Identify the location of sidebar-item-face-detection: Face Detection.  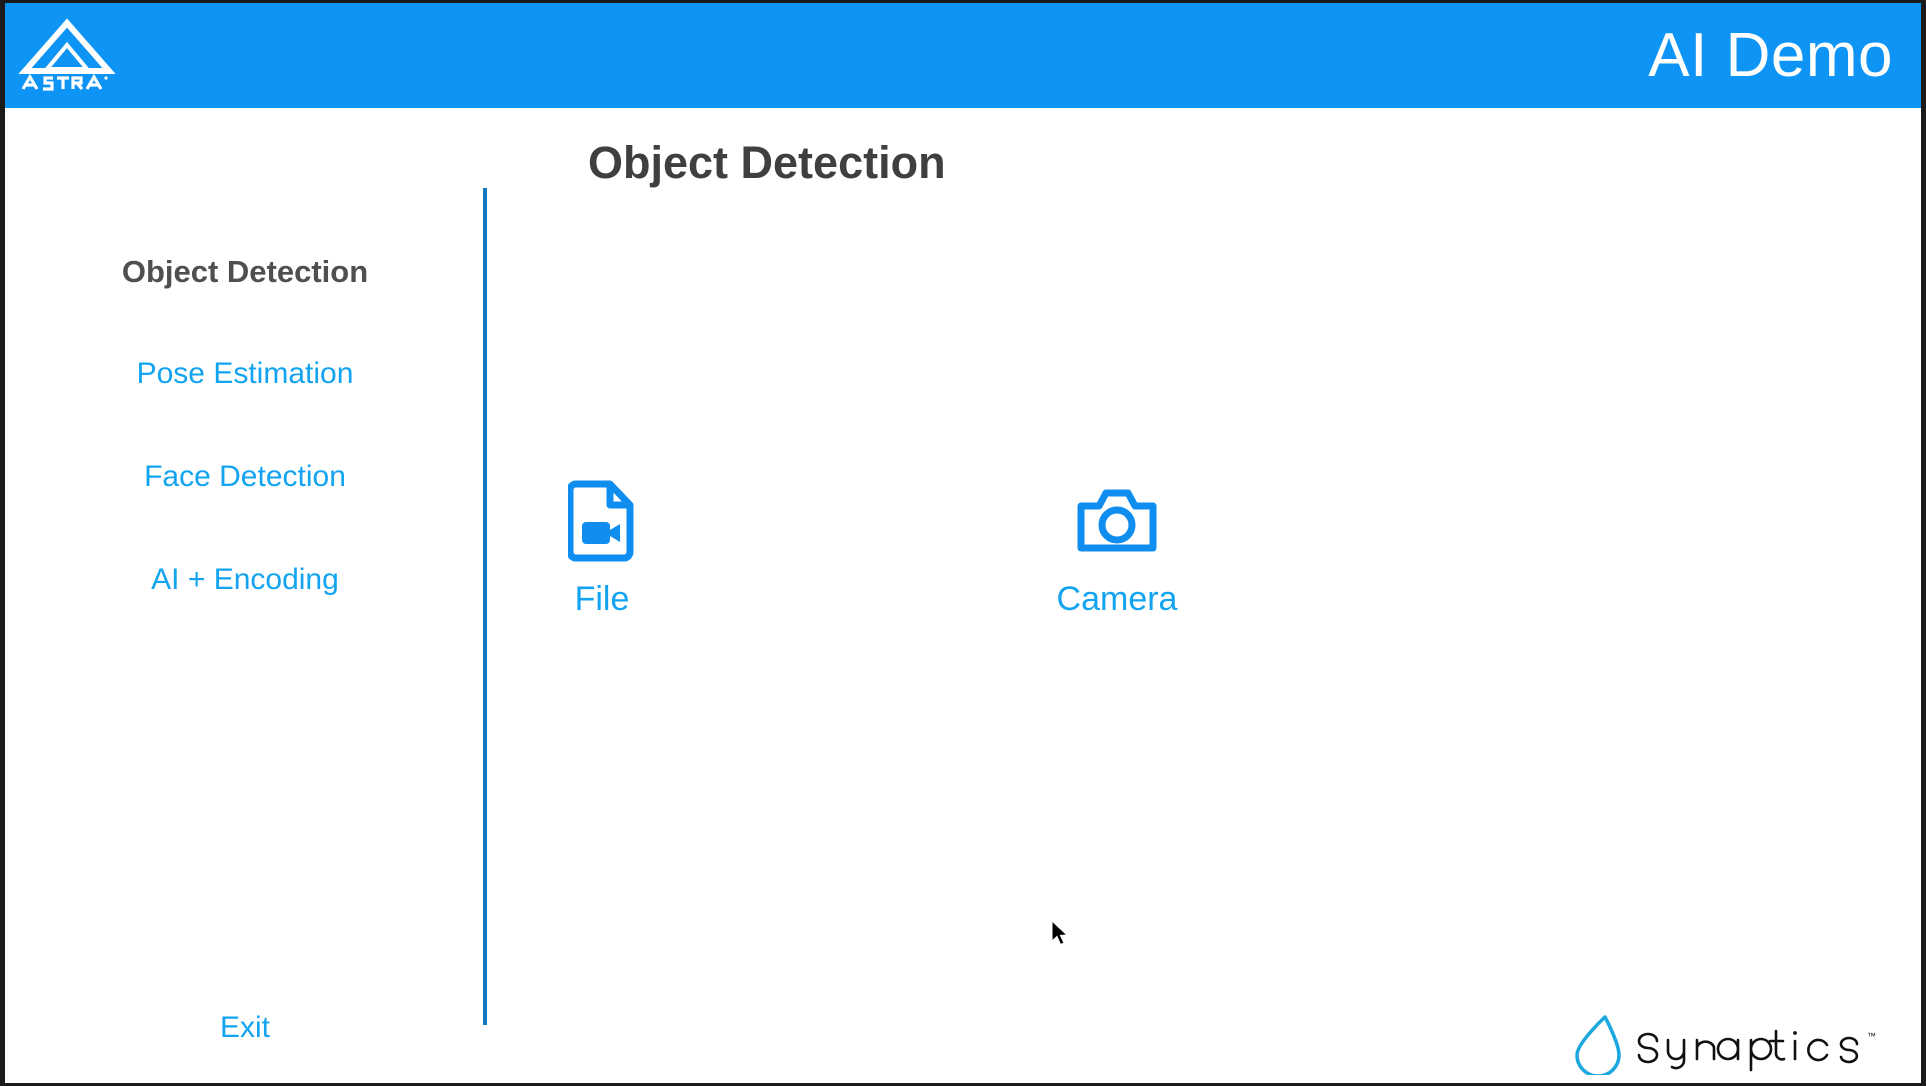
(245, 477).